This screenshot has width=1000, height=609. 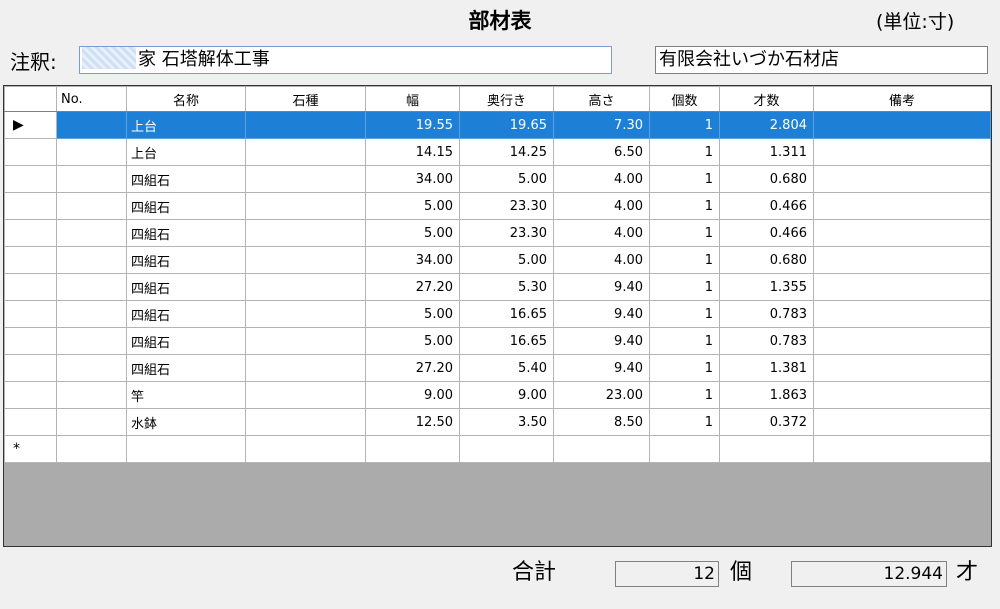 What do you see at coordinates (766, 99) in the screenshot?
I see `column-header: 才数` at bounding box center [766, 99].